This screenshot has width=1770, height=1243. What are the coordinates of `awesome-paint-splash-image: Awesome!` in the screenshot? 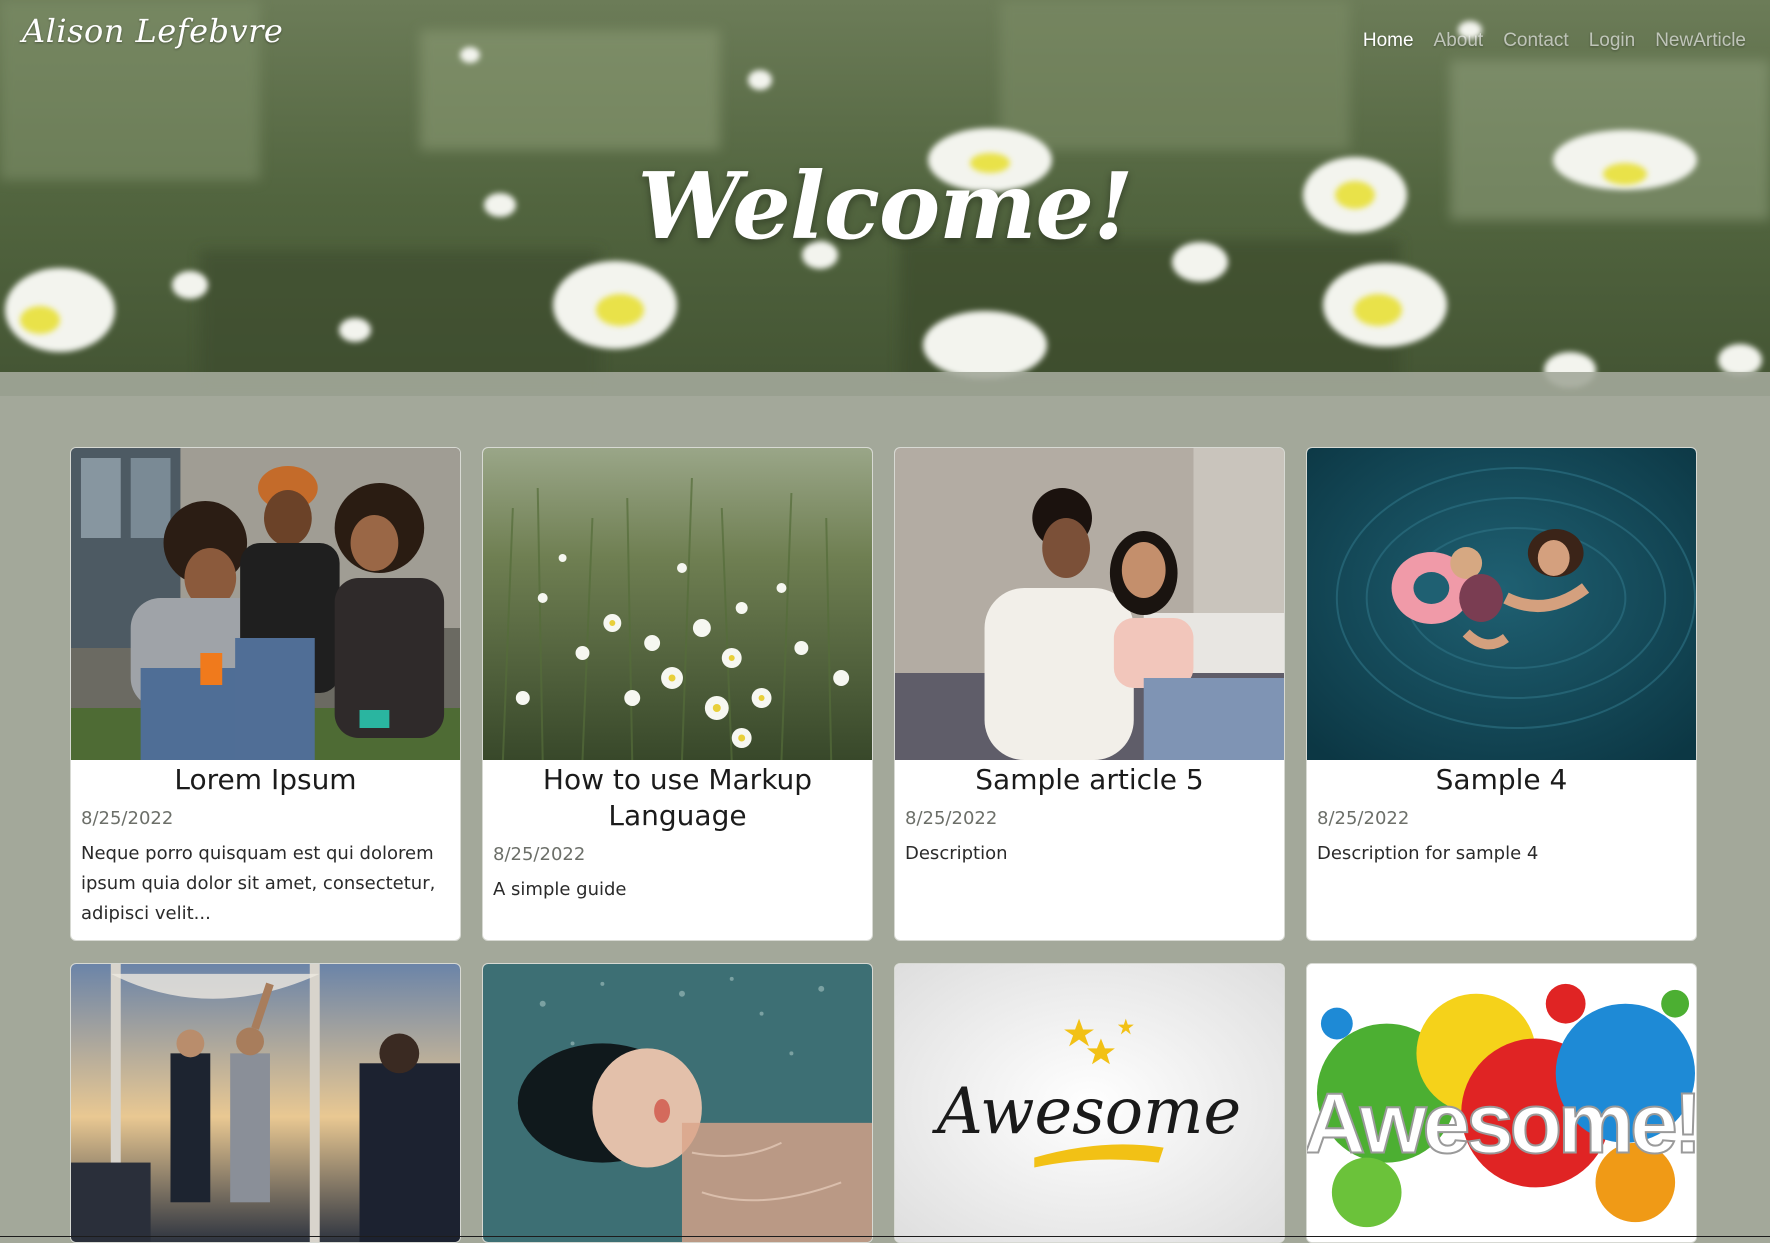 It's located at (1501, 1103).